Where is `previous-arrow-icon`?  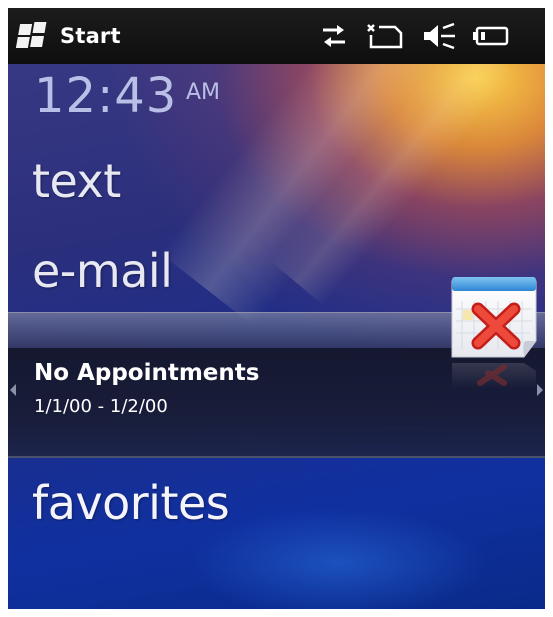 previous-arrow-icon is located at coordinates (13, 390).